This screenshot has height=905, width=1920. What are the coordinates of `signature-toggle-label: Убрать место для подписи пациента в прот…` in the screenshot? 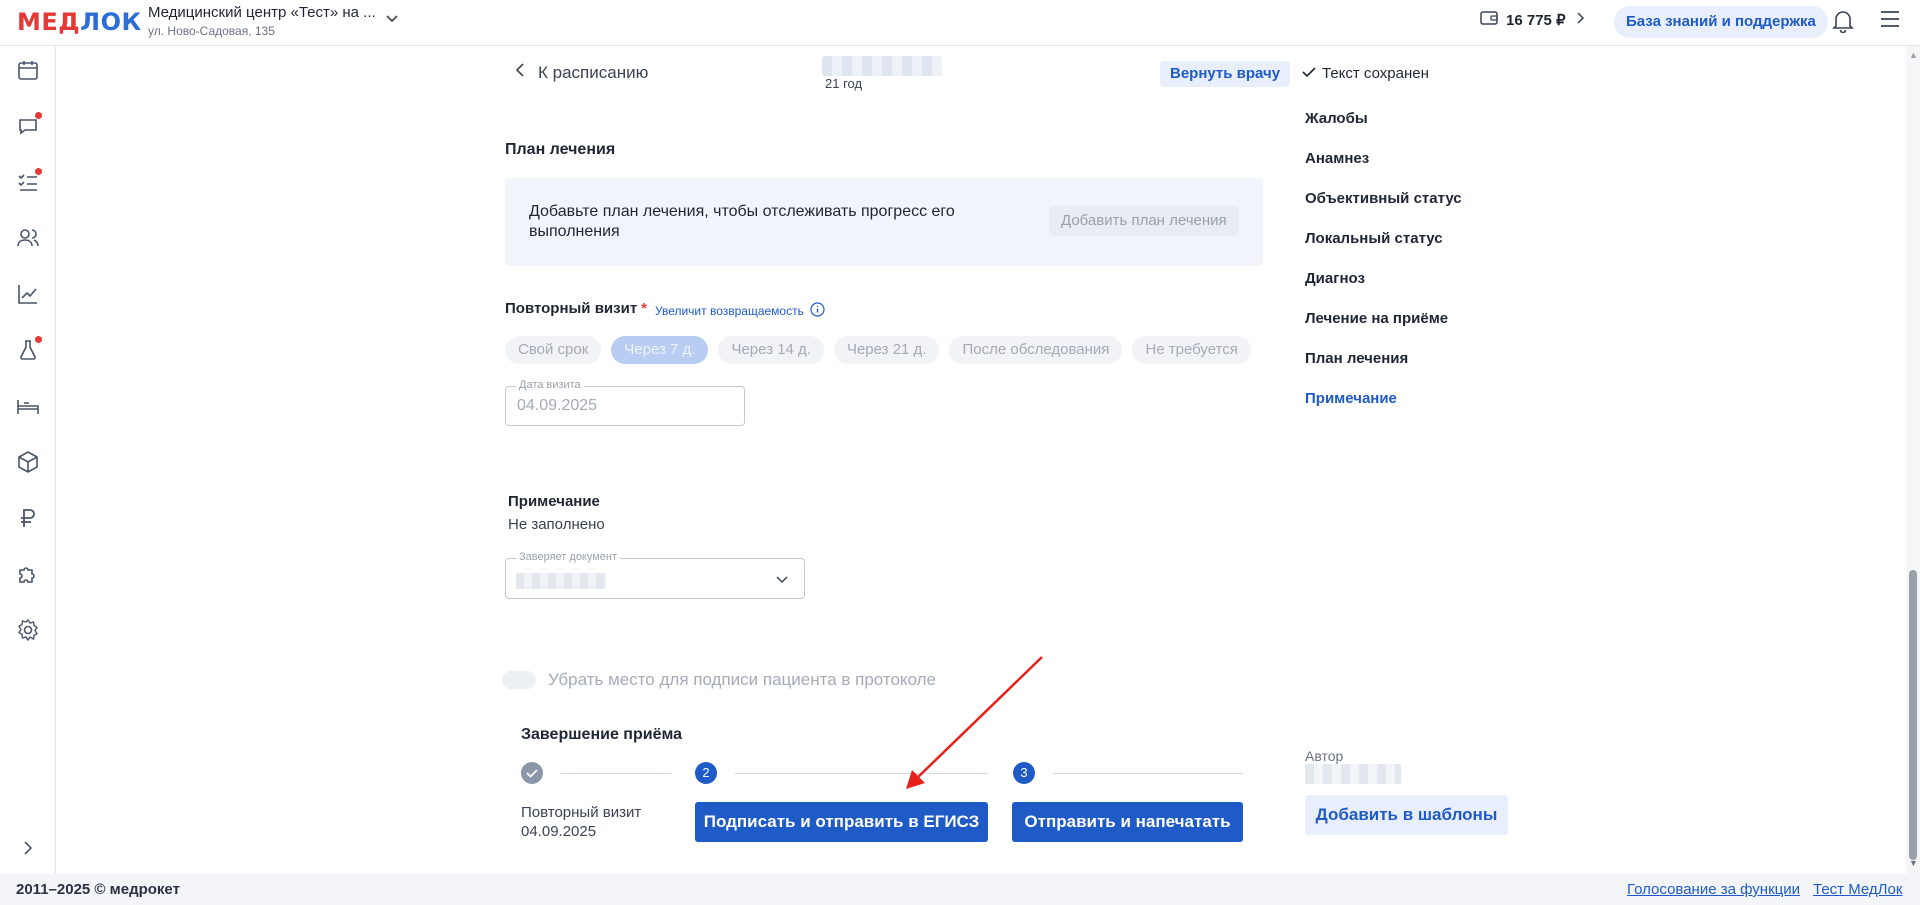 It's located at (742, 679).